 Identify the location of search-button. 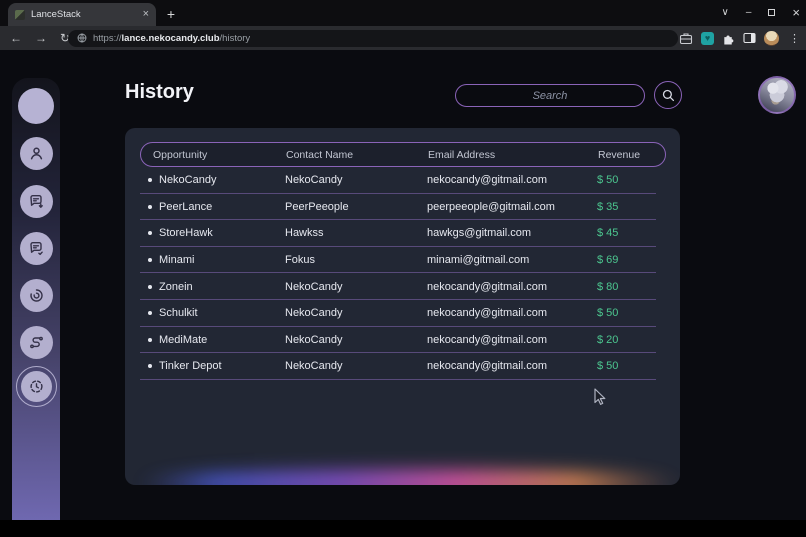
(668, 95).